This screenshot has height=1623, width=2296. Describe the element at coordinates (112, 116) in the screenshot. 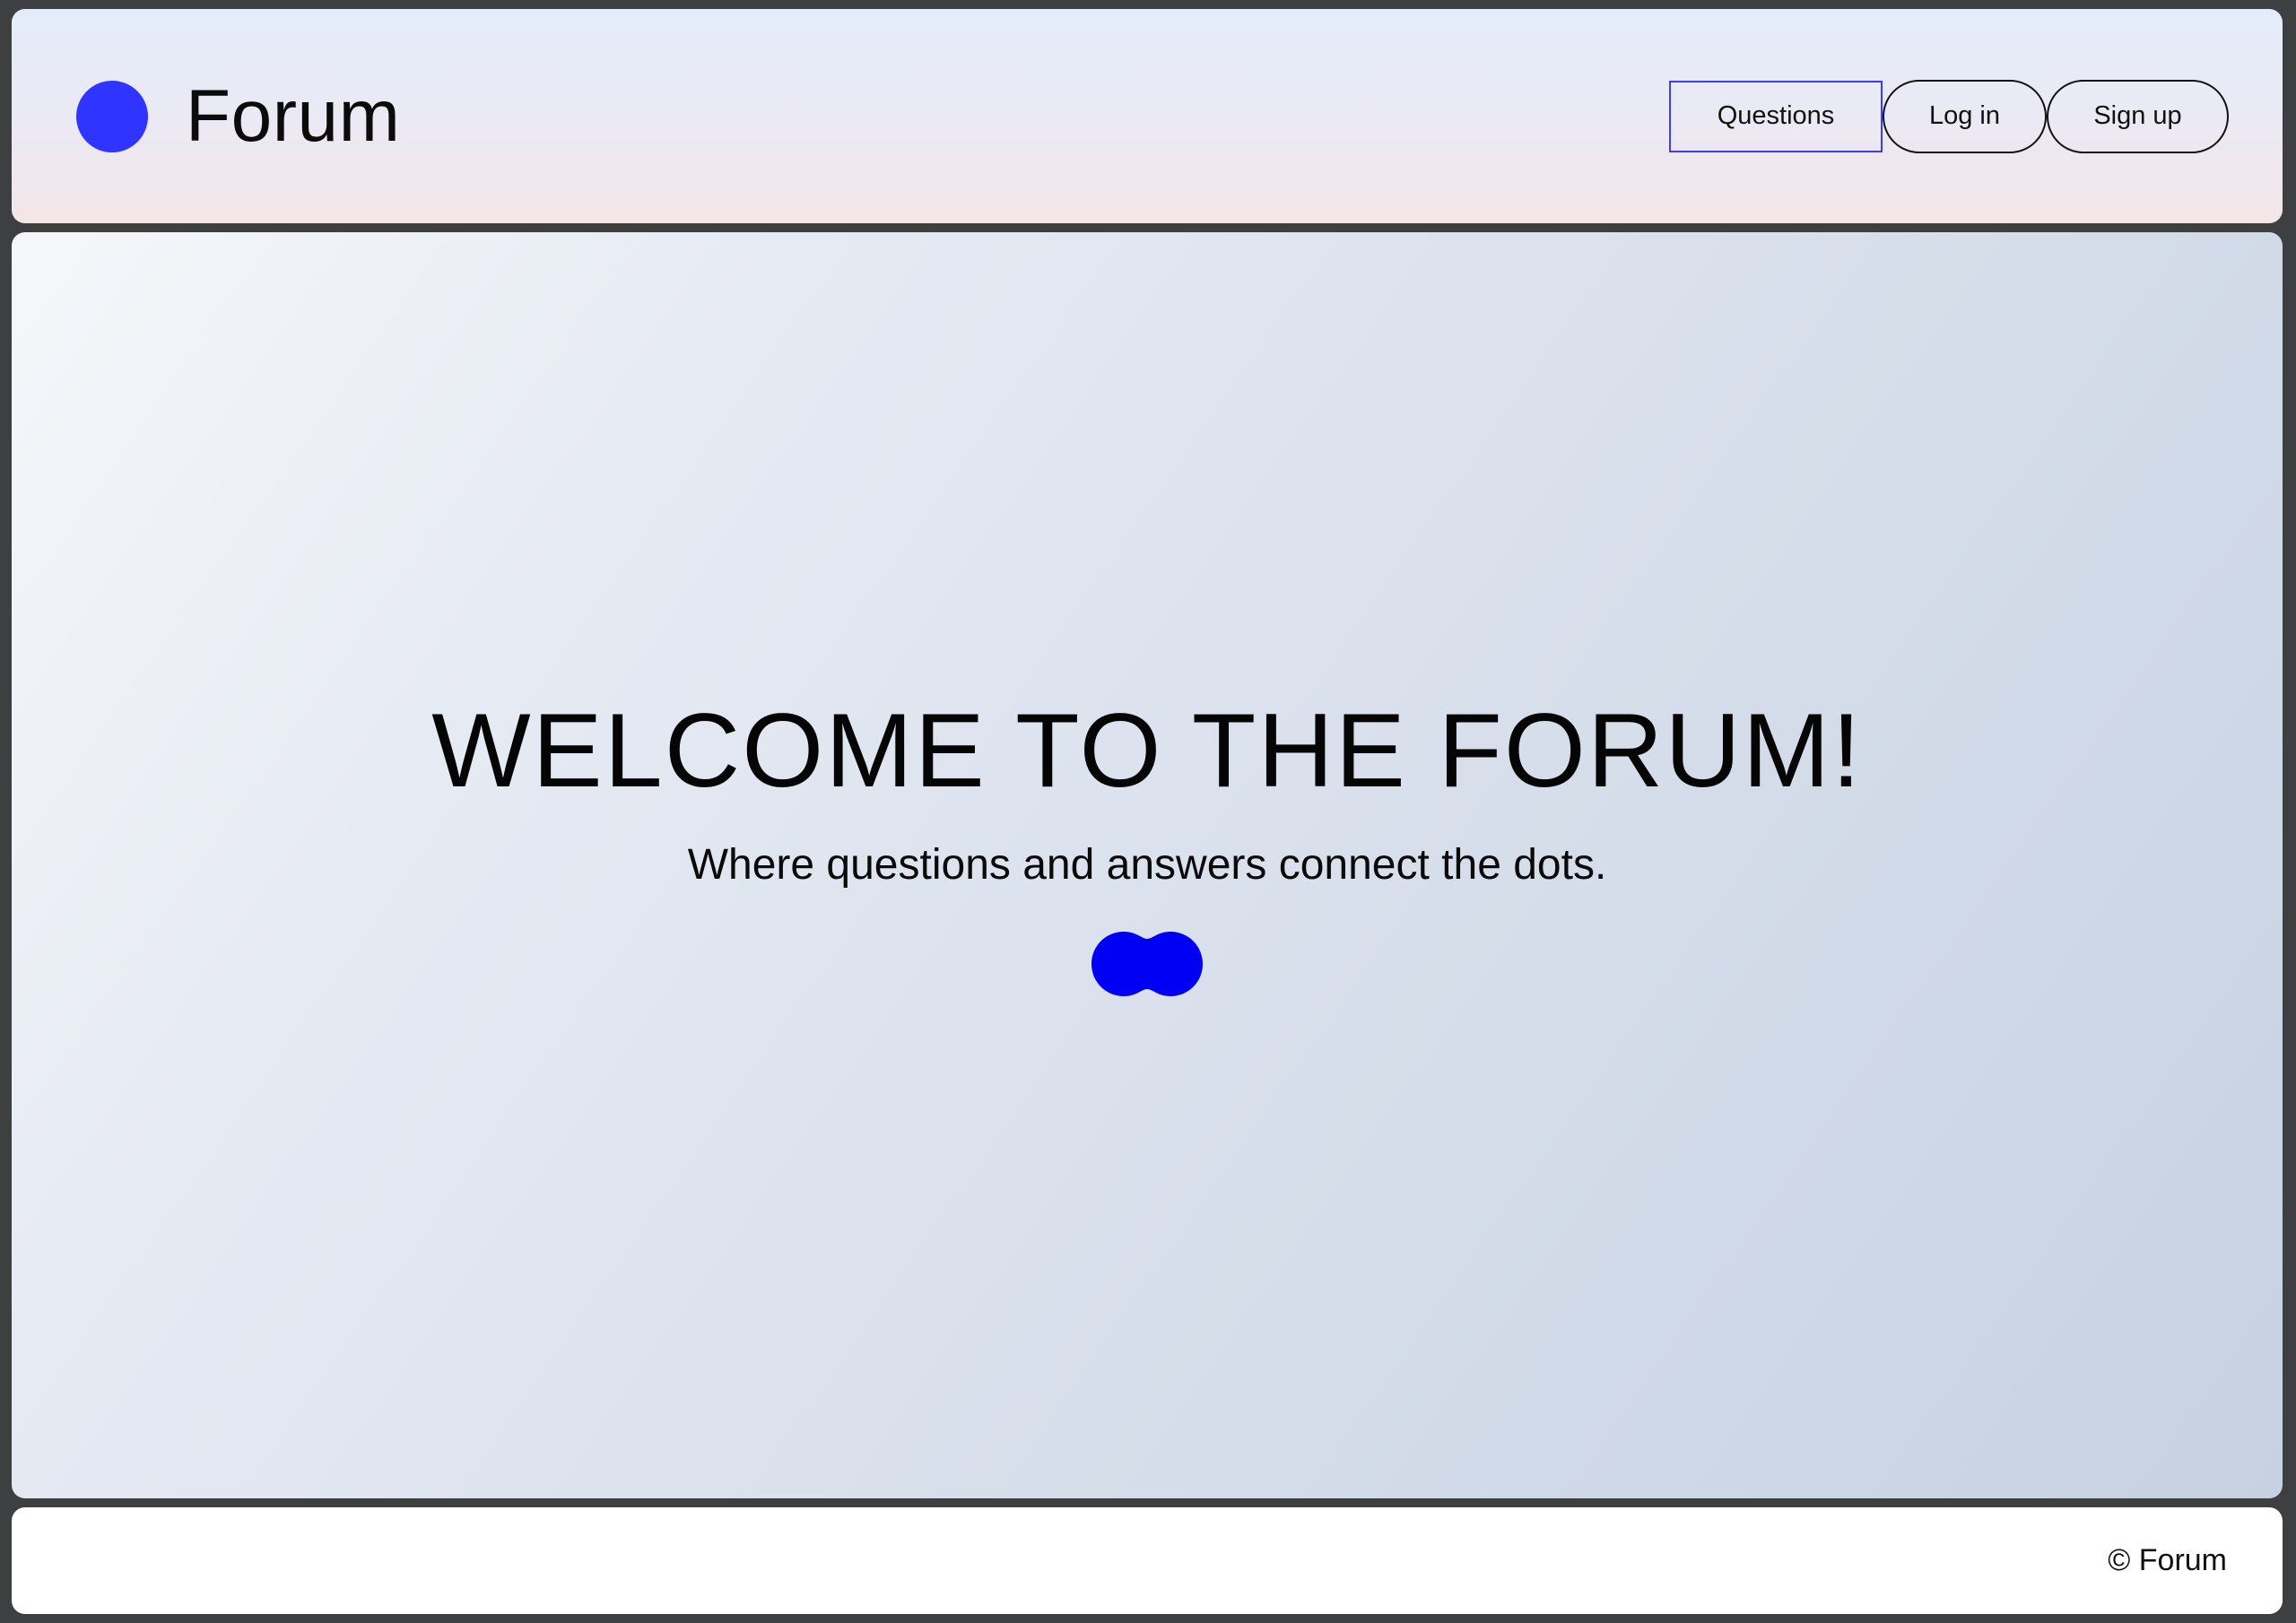

I see `logo-dot-icon` at that location.